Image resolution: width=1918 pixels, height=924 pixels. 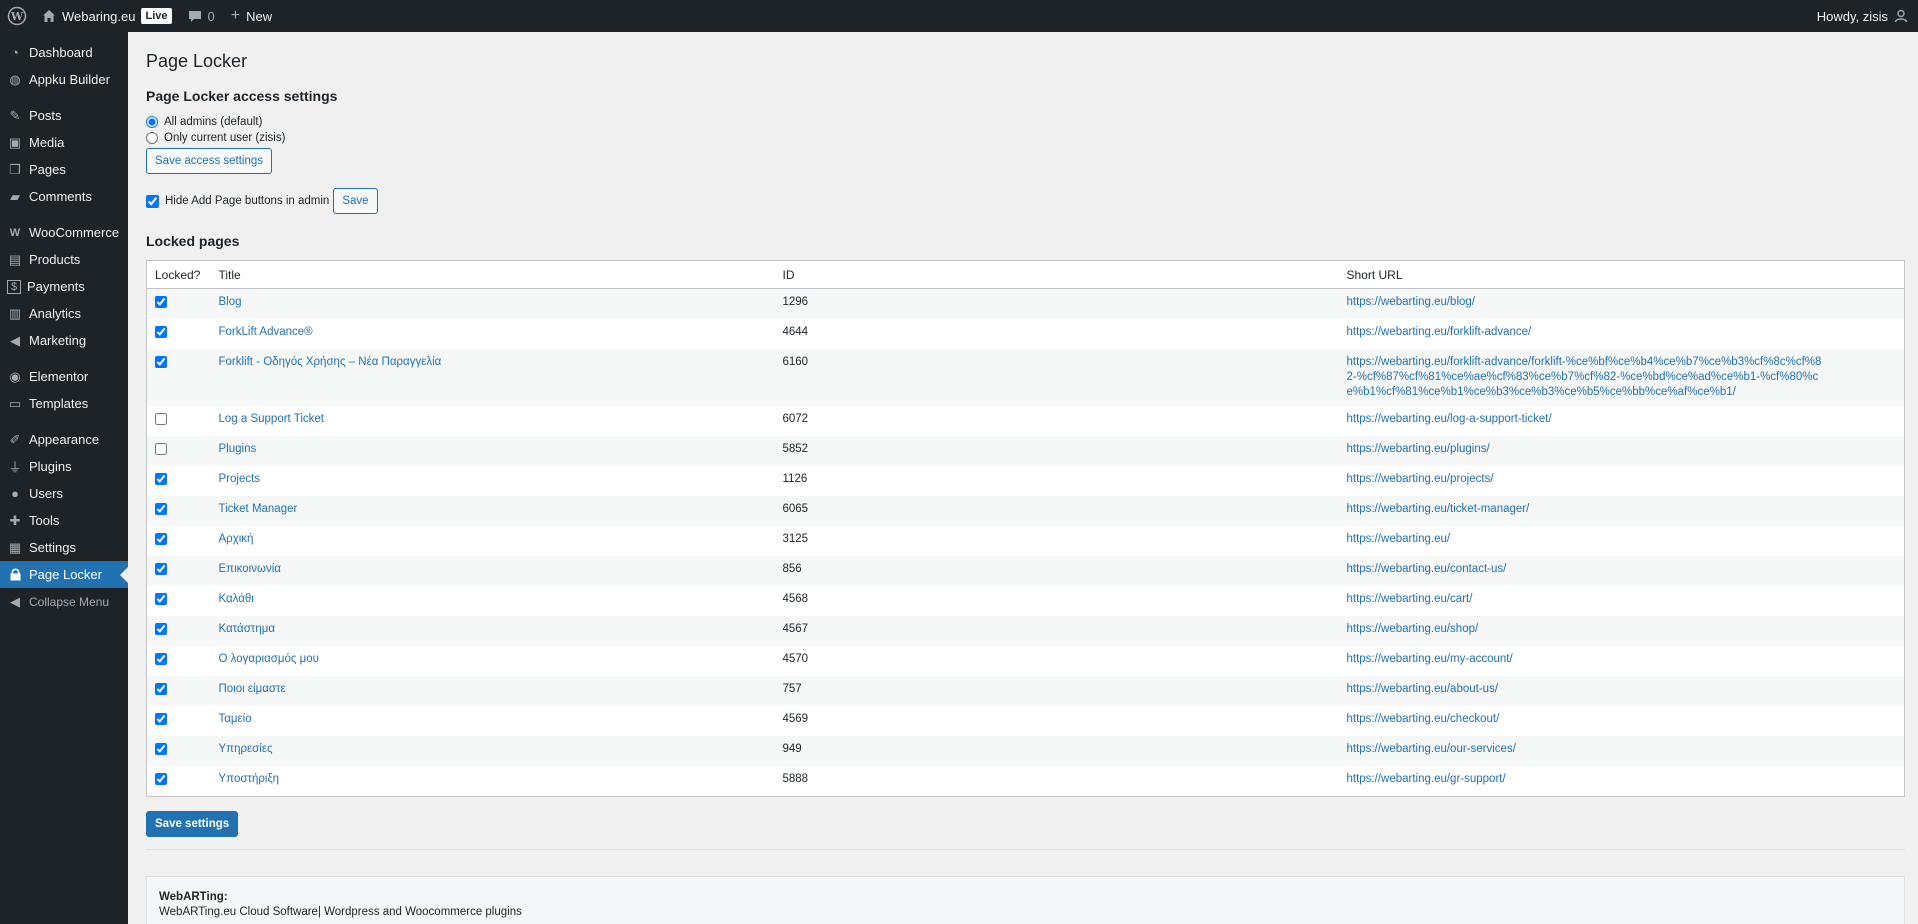 What do you see at coordinates (252, 689) in the screenshot?
I see `page-title-link: Ποιοι είμαστε` at bounding box center [252, 689].